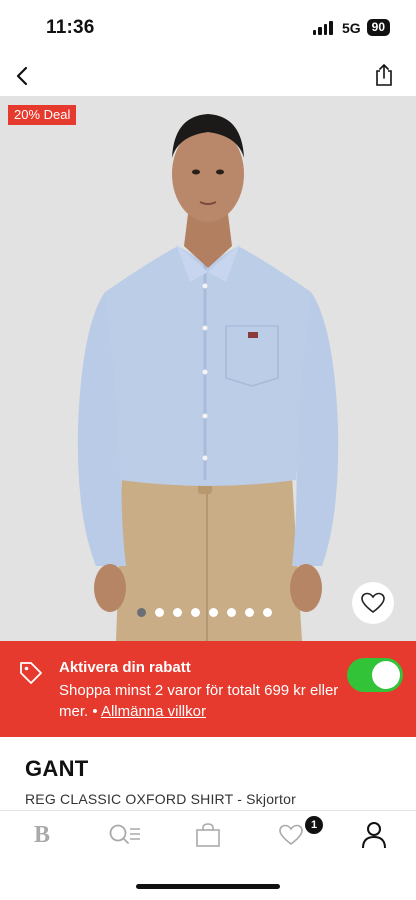 The height and width of the screenshot is (900, 416). I want to click on brand-logo-icon: B, so click(41, 834).